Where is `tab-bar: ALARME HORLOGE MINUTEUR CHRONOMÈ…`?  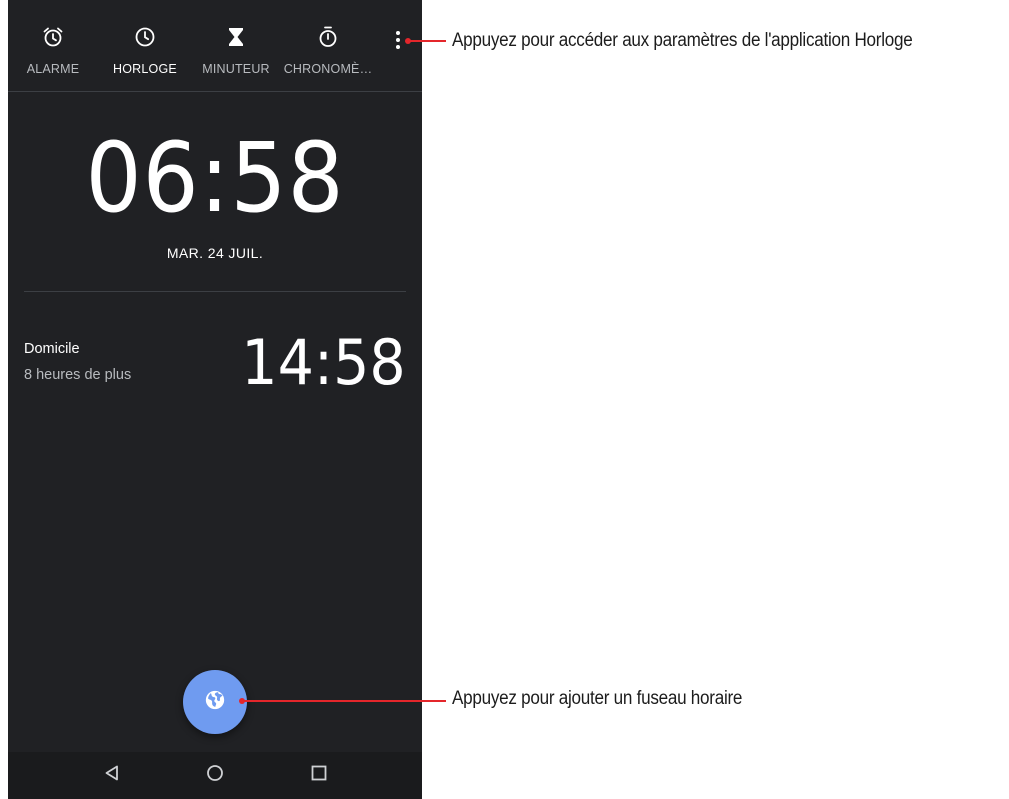 tab-bar: ALARME HORLOGE MINUTEUR CHRONOMÈ… is located at coordinates (215, 46).